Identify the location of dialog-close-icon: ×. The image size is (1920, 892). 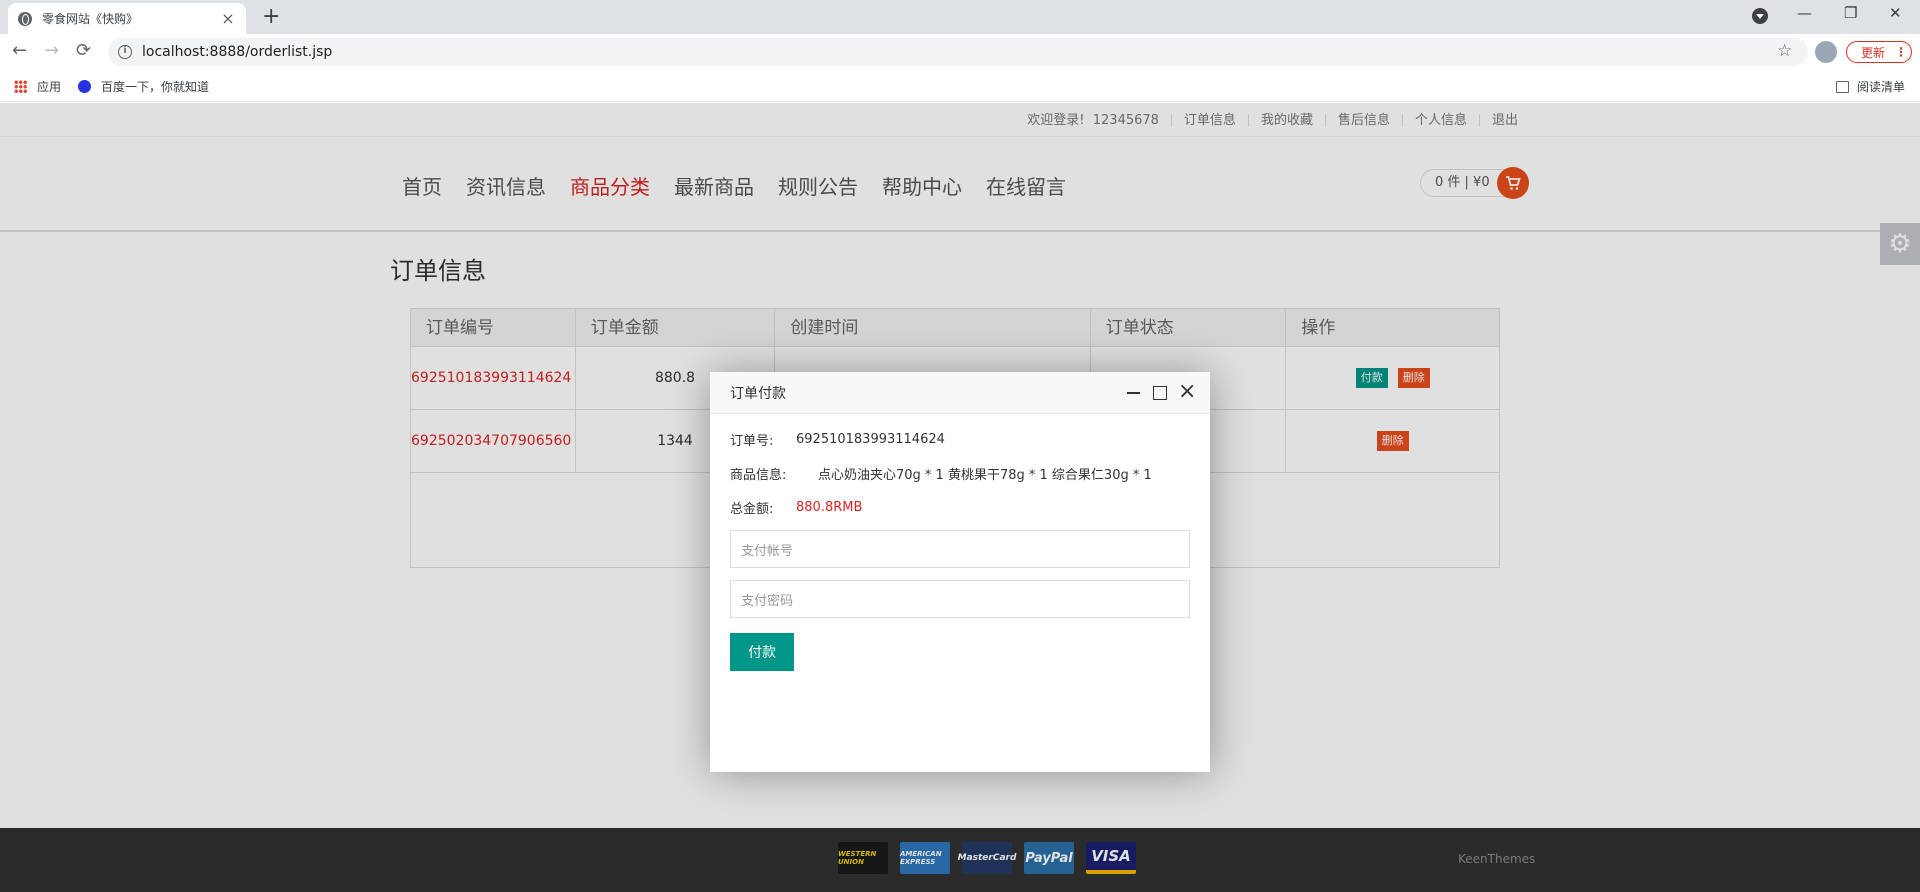
(1187, 392).